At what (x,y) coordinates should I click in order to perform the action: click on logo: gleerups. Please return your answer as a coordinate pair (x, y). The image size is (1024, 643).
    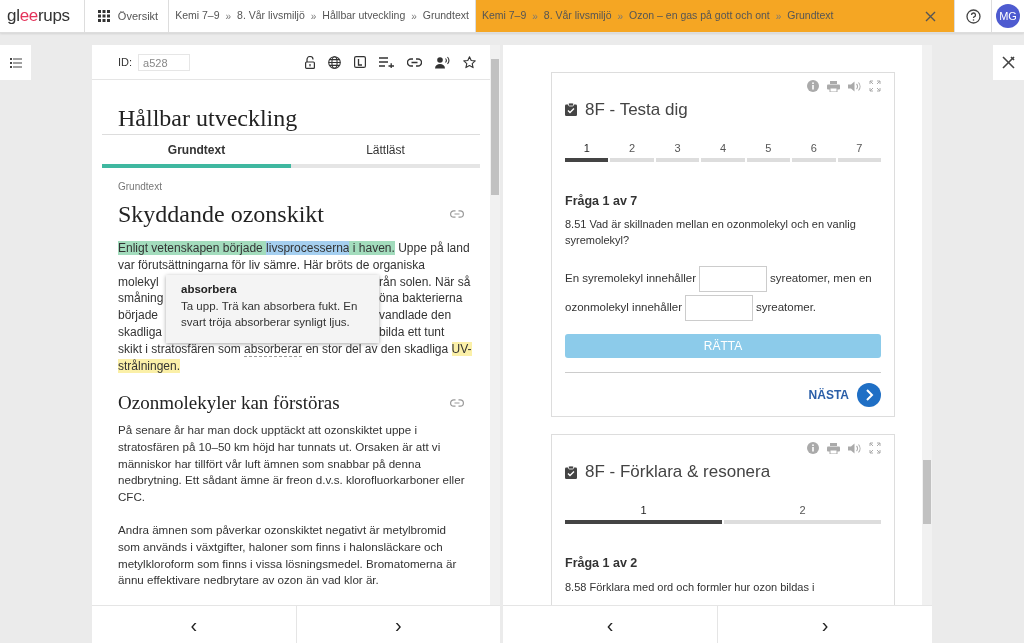
    Looking at the image, I should click on (42, 16).